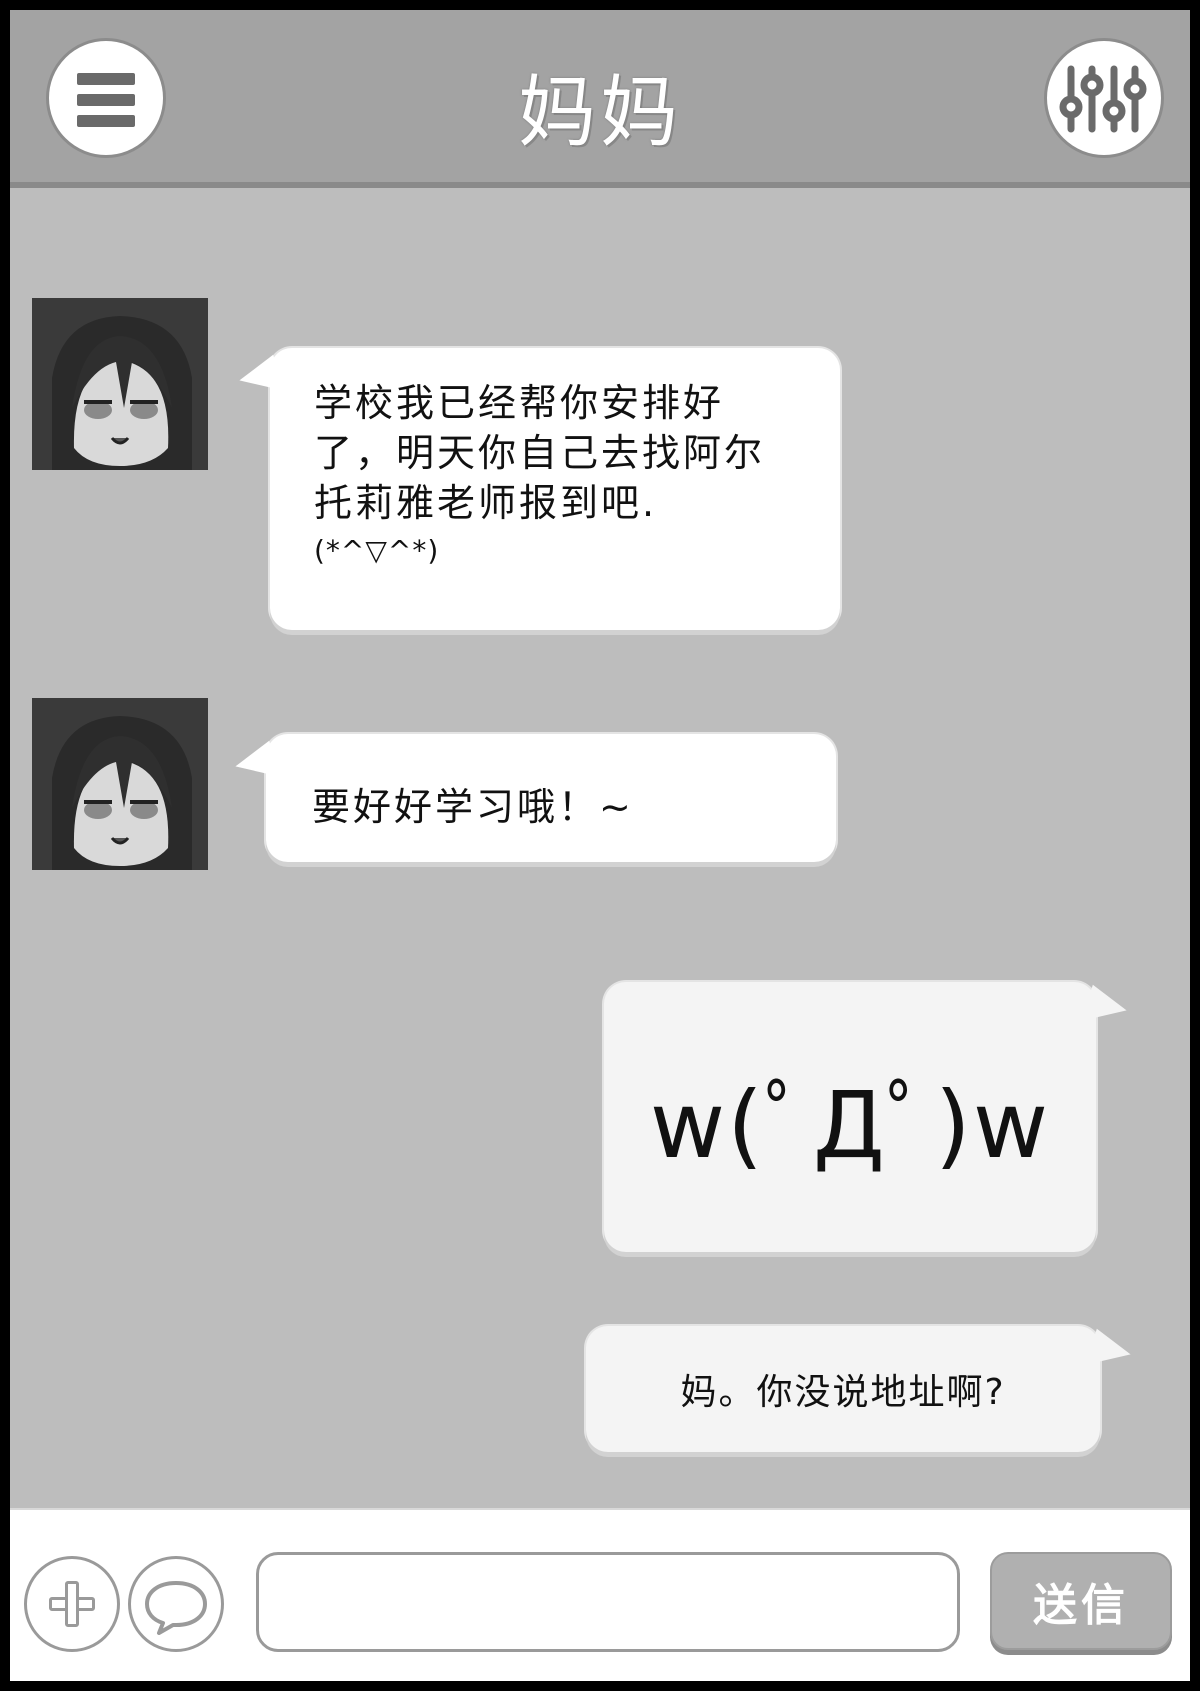 Image resolution: width=1200 pixels, height=1691 pixels. I want to click on emoji-button, so click(176, 1604).